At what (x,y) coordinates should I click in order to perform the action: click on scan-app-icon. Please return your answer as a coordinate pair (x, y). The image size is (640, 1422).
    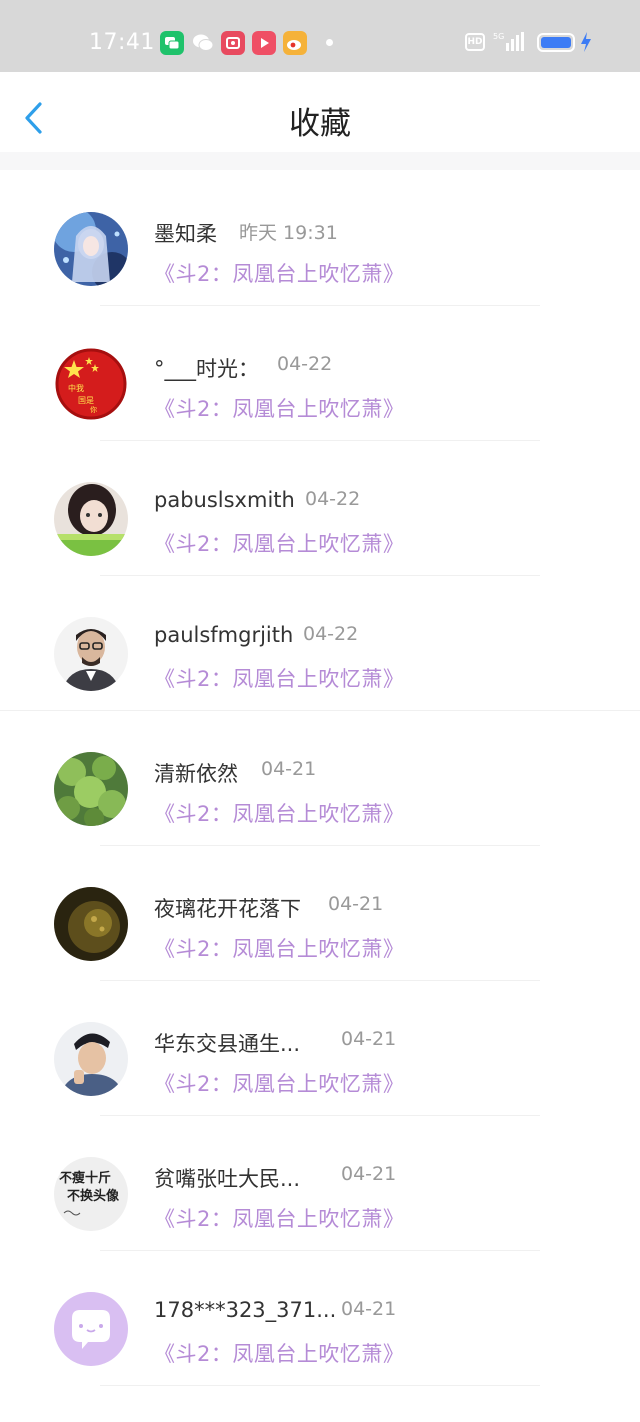
    Looking at the image, I should click on (233, 43).